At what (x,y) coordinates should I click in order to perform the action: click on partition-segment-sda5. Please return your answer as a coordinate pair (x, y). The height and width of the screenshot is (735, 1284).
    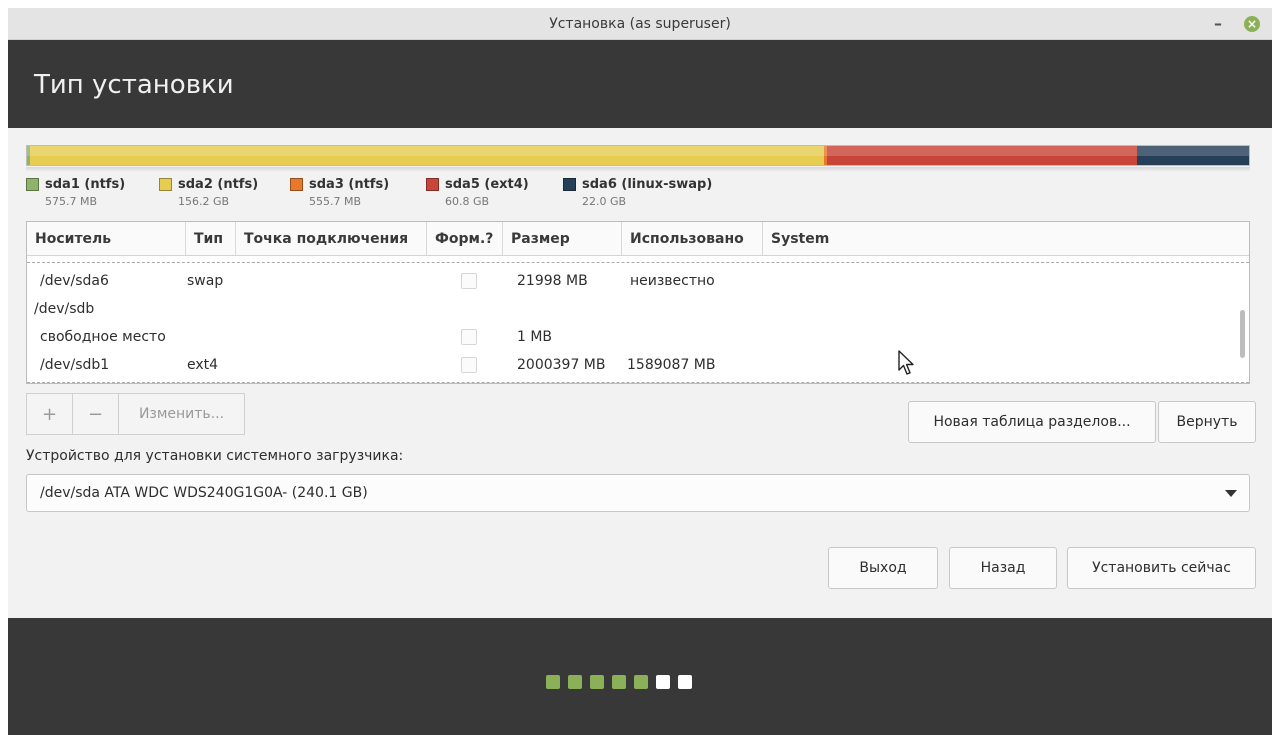
    Looking at the image, I should click on (982, 155).